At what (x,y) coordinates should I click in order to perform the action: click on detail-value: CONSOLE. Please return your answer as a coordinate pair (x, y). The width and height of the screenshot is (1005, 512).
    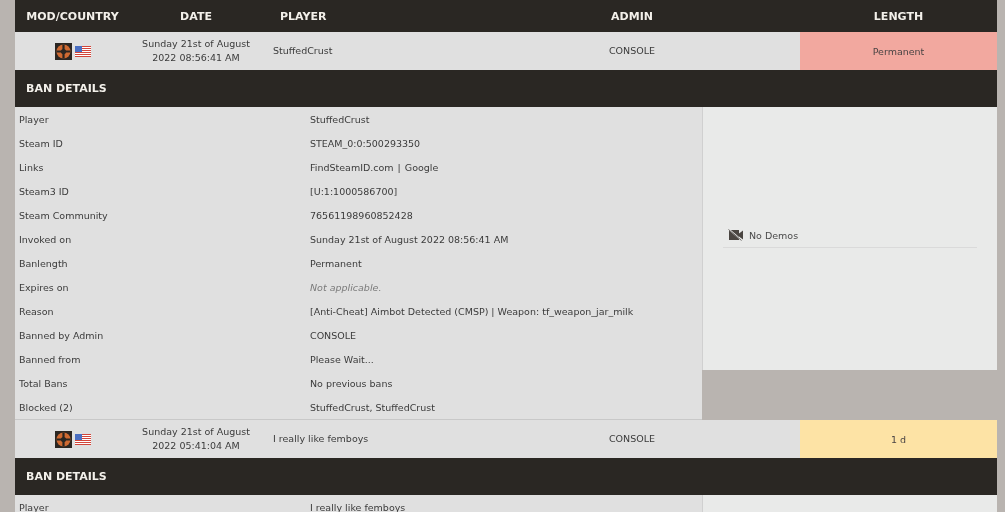
    Looking at the image, I should click on (334, 335).